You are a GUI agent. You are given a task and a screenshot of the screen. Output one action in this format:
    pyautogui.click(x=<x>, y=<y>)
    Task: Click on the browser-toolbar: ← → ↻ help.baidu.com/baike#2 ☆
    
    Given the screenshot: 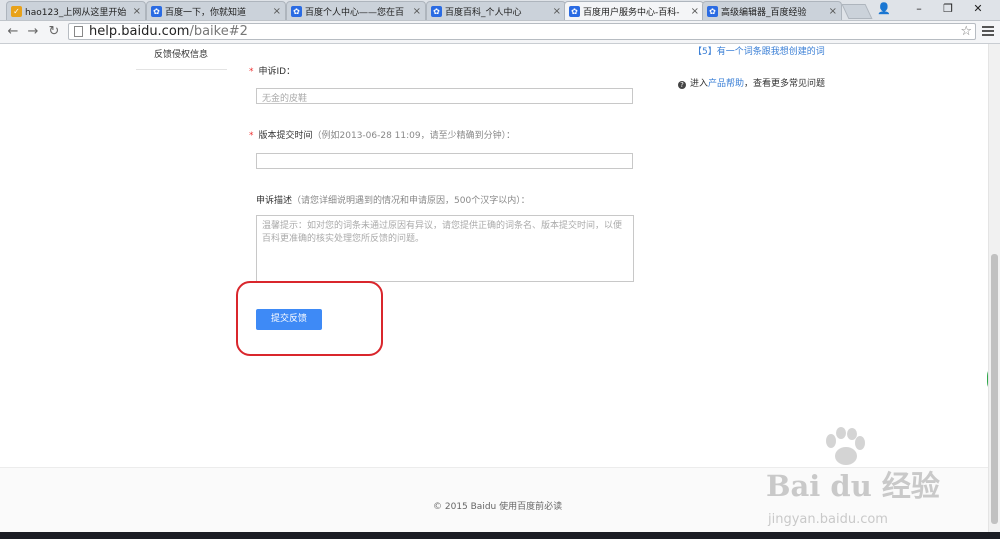 What is the action you would take?
    pyautogui.click(x=500, y=32)
    